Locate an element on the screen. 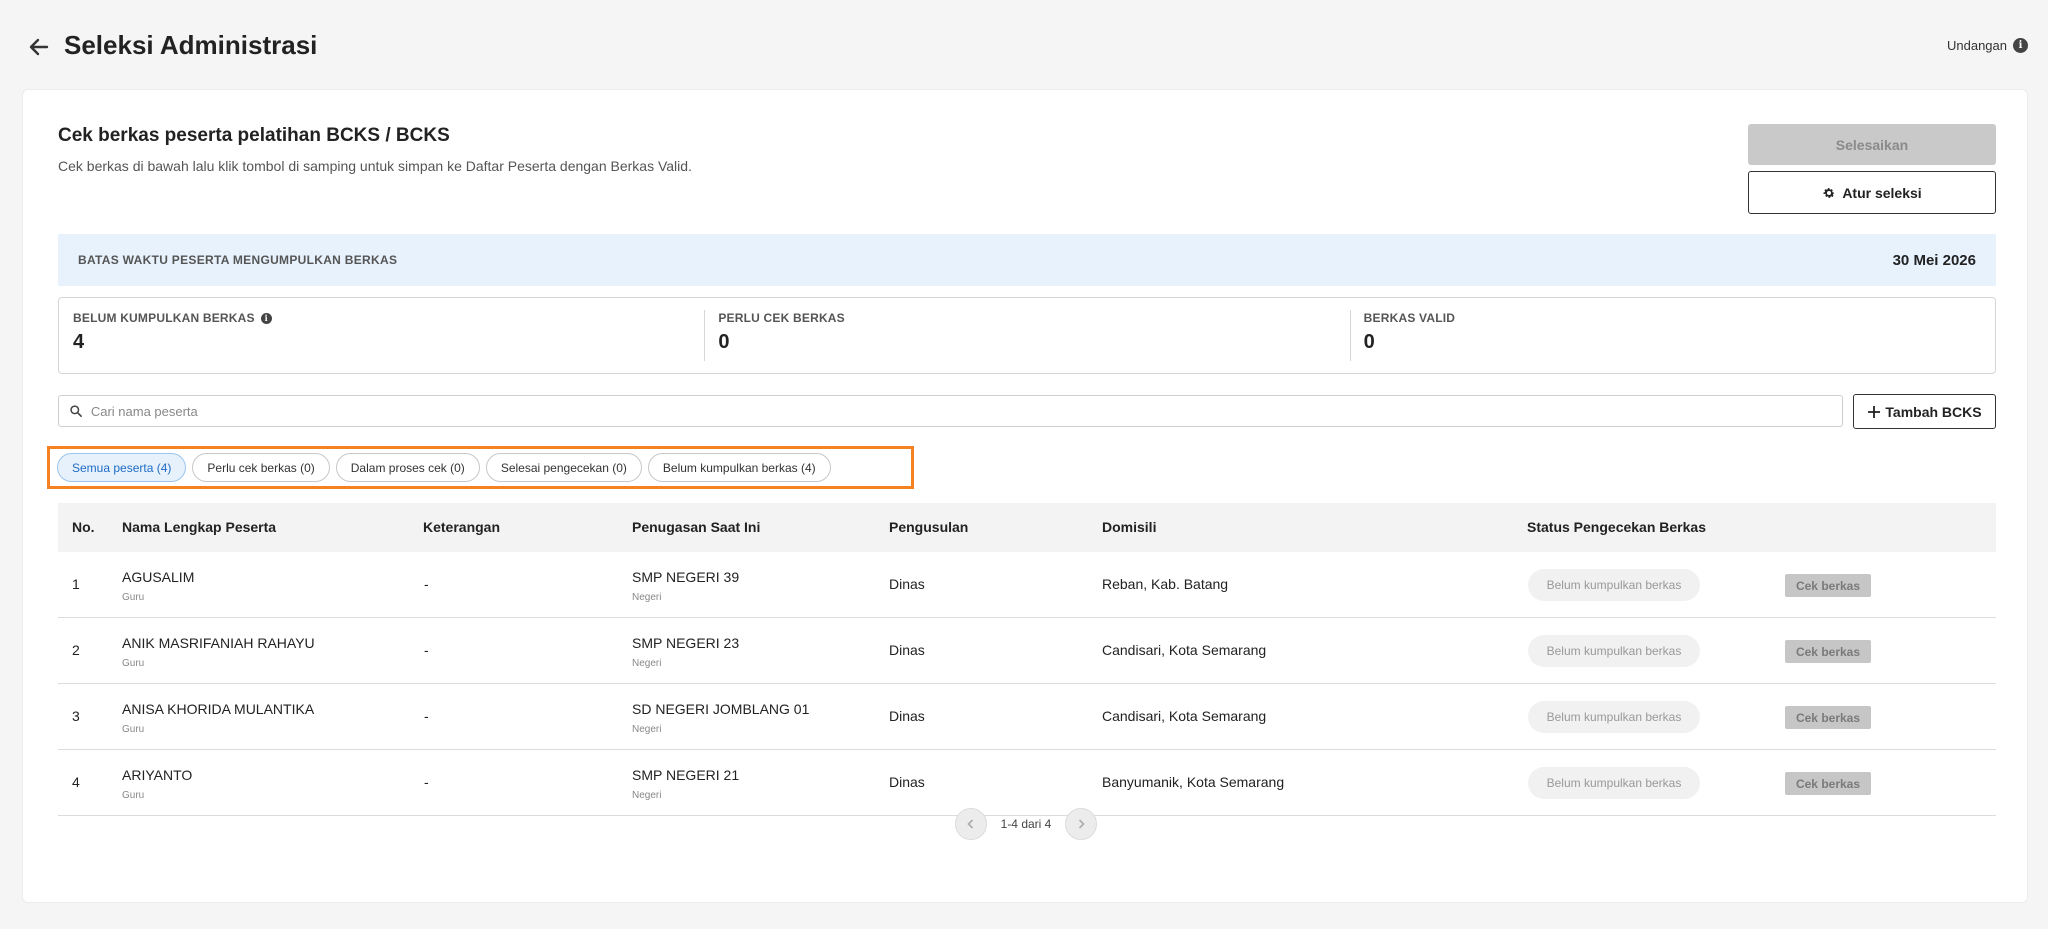  search-icon is located at coordinates (76, 411).